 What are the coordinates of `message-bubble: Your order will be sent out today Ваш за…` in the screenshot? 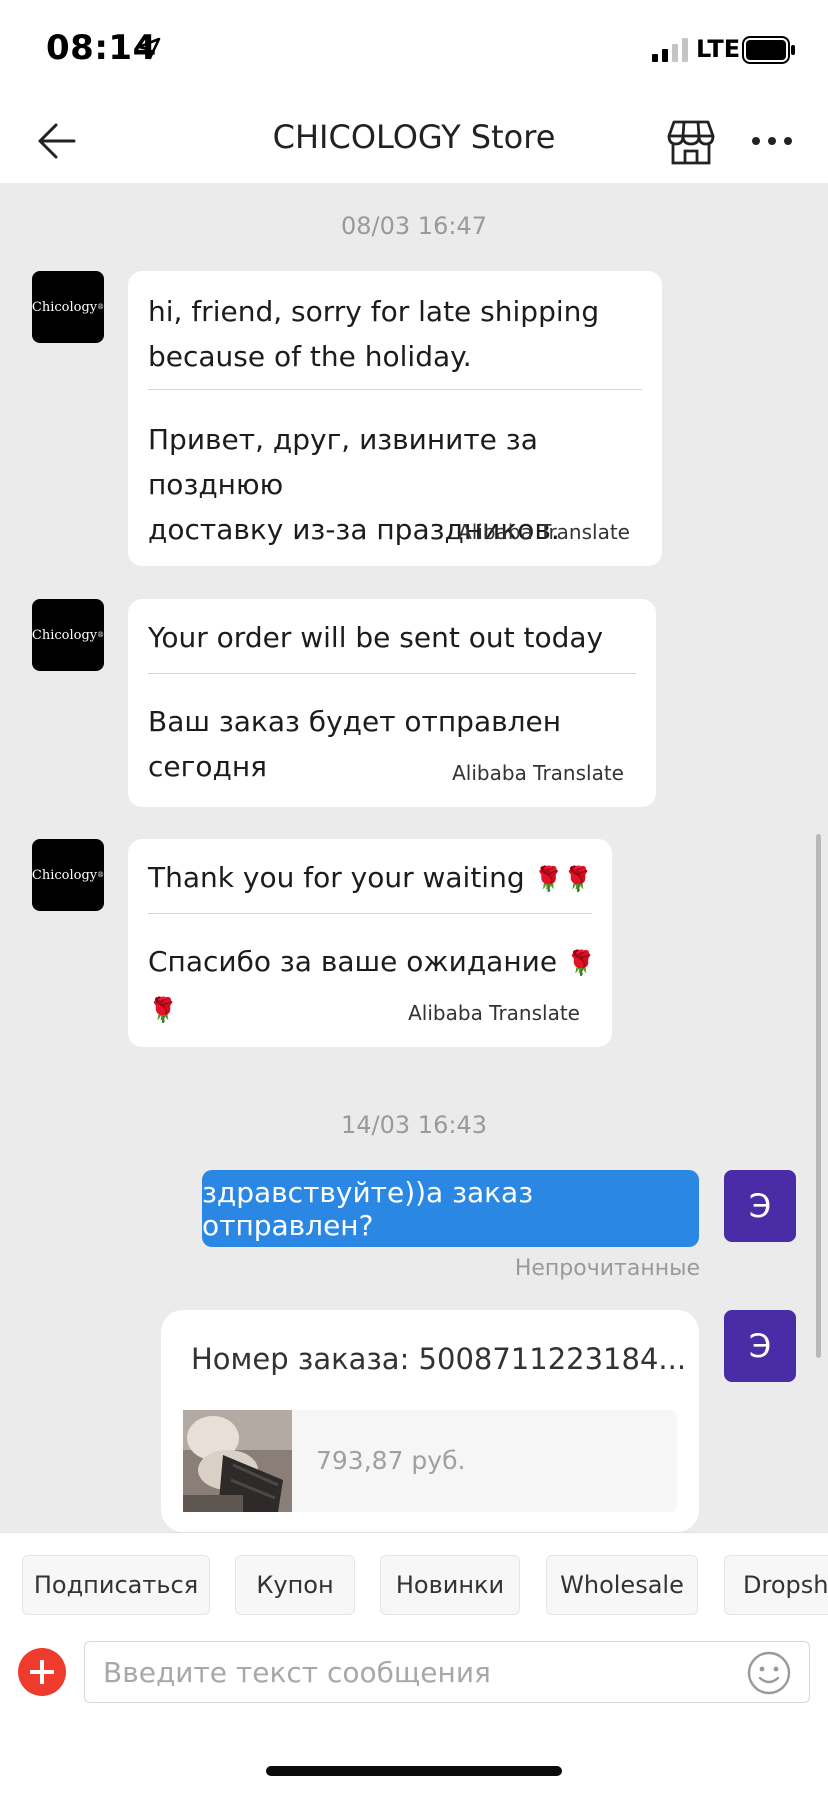 It's located at (392, 703).